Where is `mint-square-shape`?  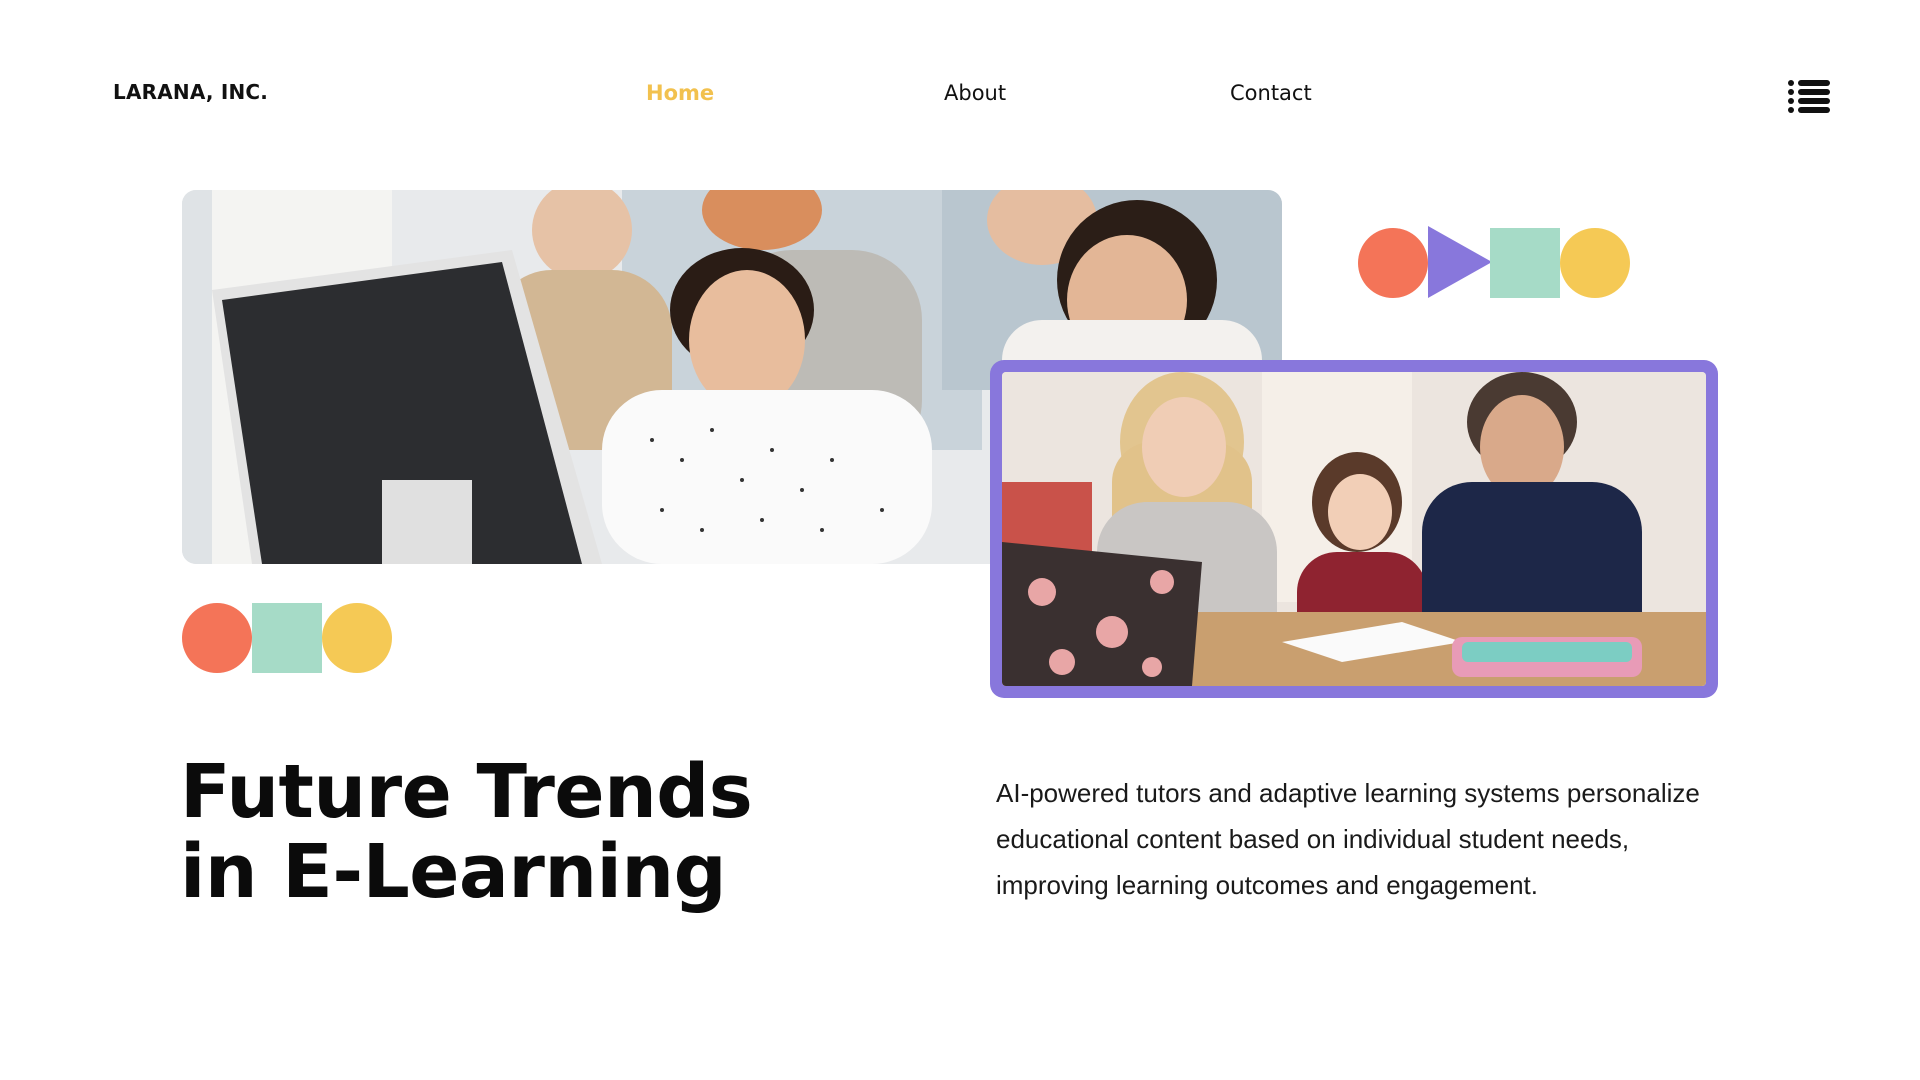
mint-square-shape is located at coordinates (1525, 263).